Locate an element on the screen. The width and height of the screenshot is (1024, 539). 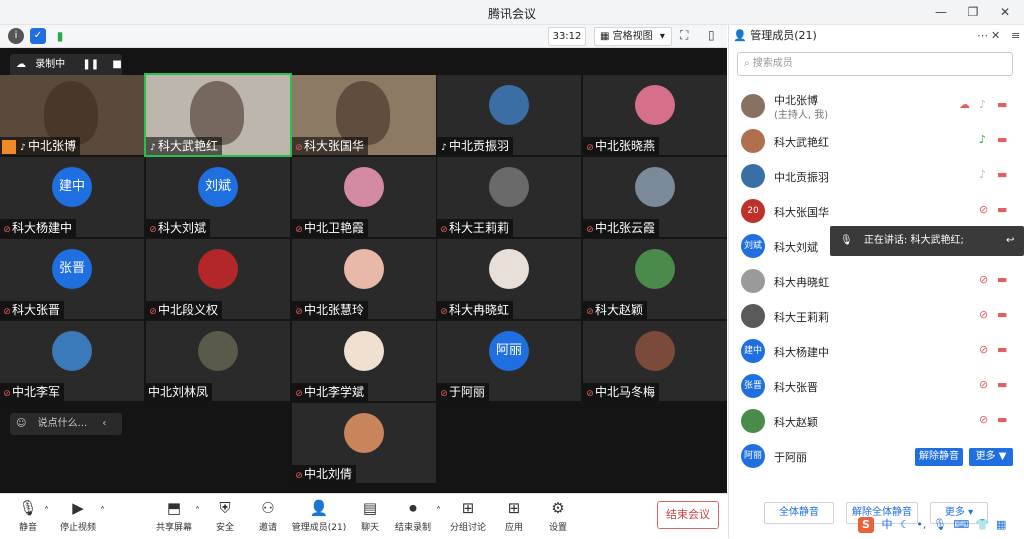
minimize-icon: — is located at coordinates (941, 12).